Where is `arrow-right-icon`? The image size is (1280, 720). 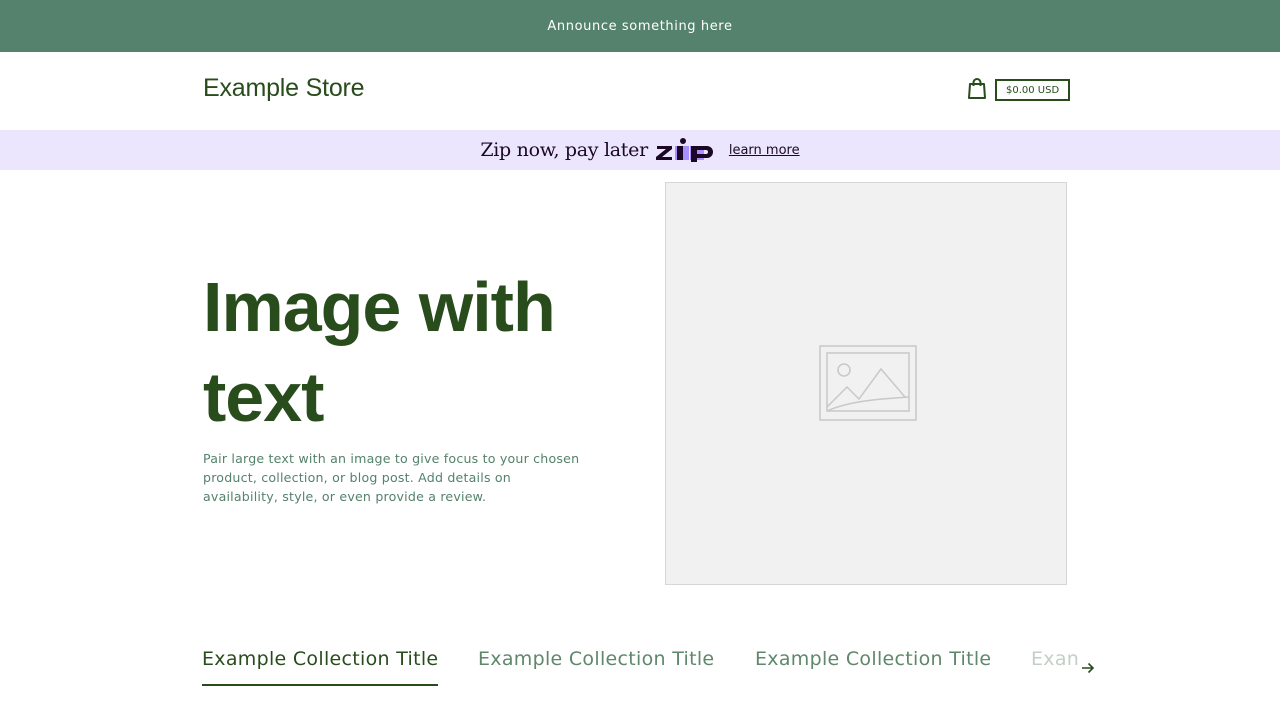
arrow-right-icon is located at coordinates (1088, 668).